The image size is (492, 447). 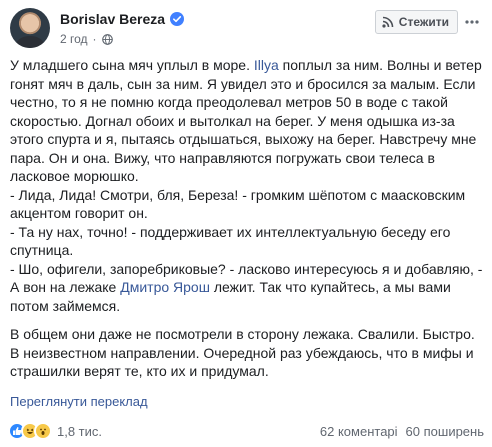 I want to click on post-meta: 2 год ·, so click(x=86, y=39).